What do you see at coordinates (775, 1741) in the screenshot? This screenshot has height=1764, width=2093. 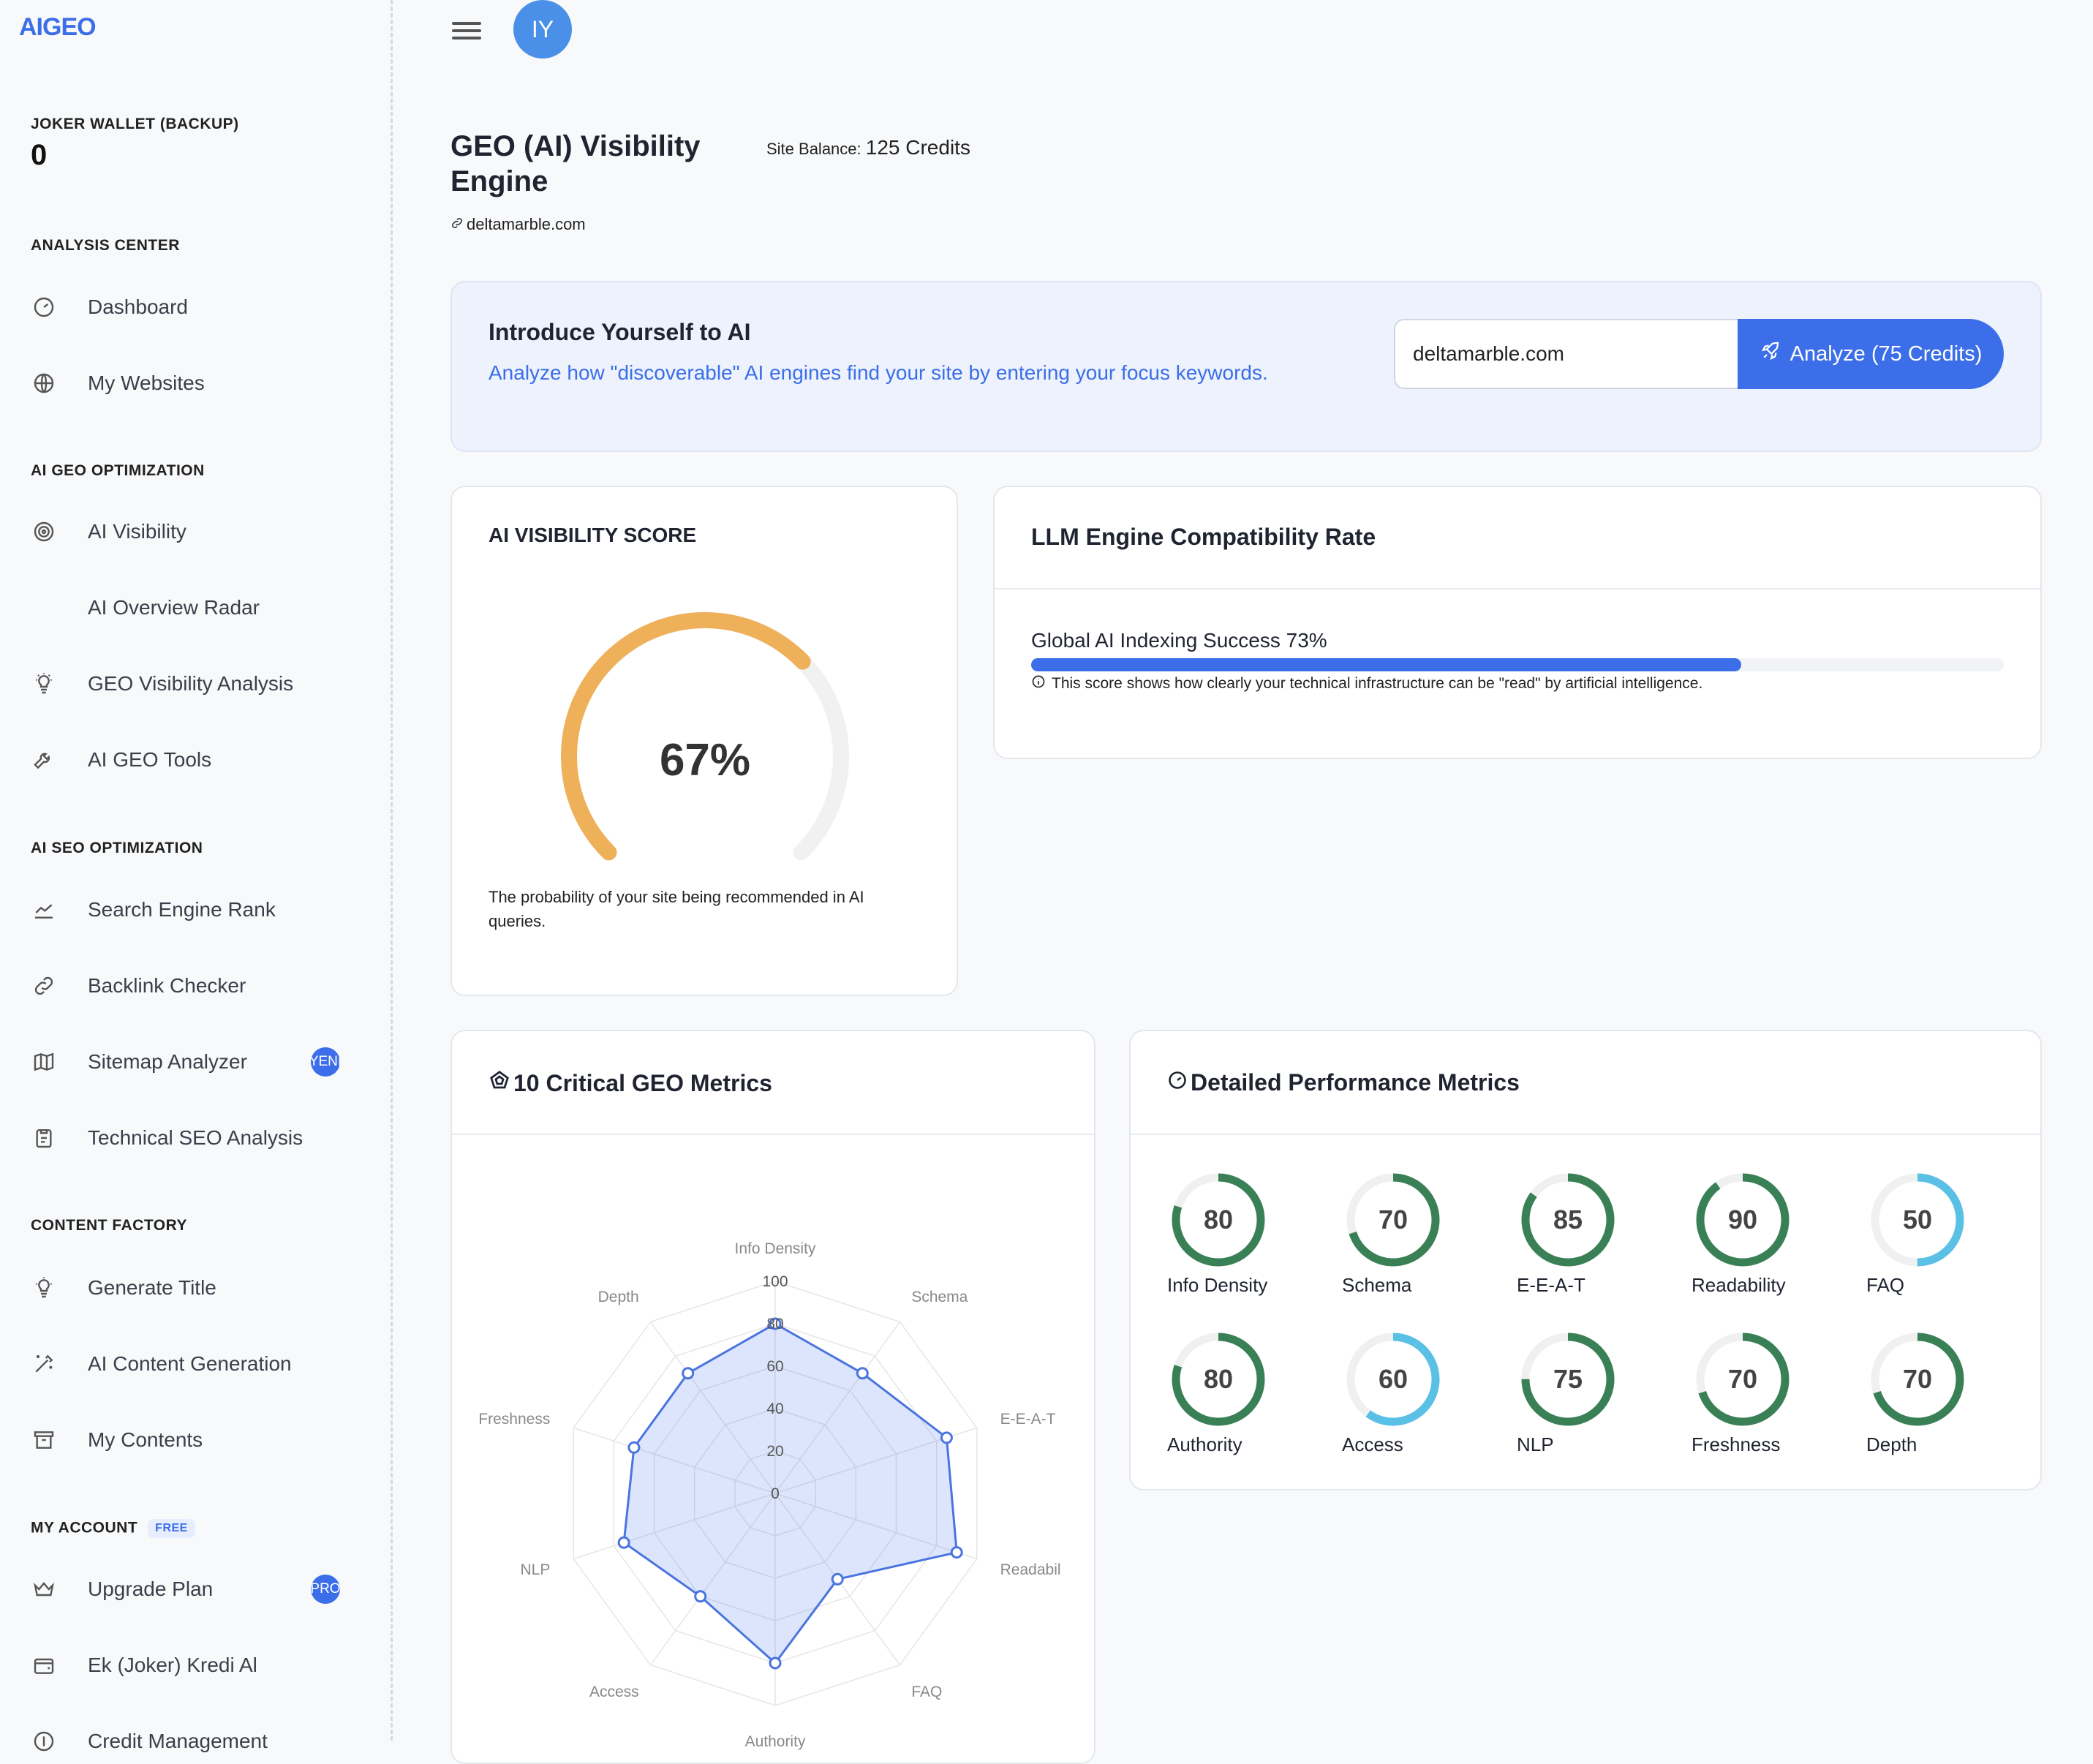 I see `radar-axis-label: Authority` at bounding box center [775, 1741].